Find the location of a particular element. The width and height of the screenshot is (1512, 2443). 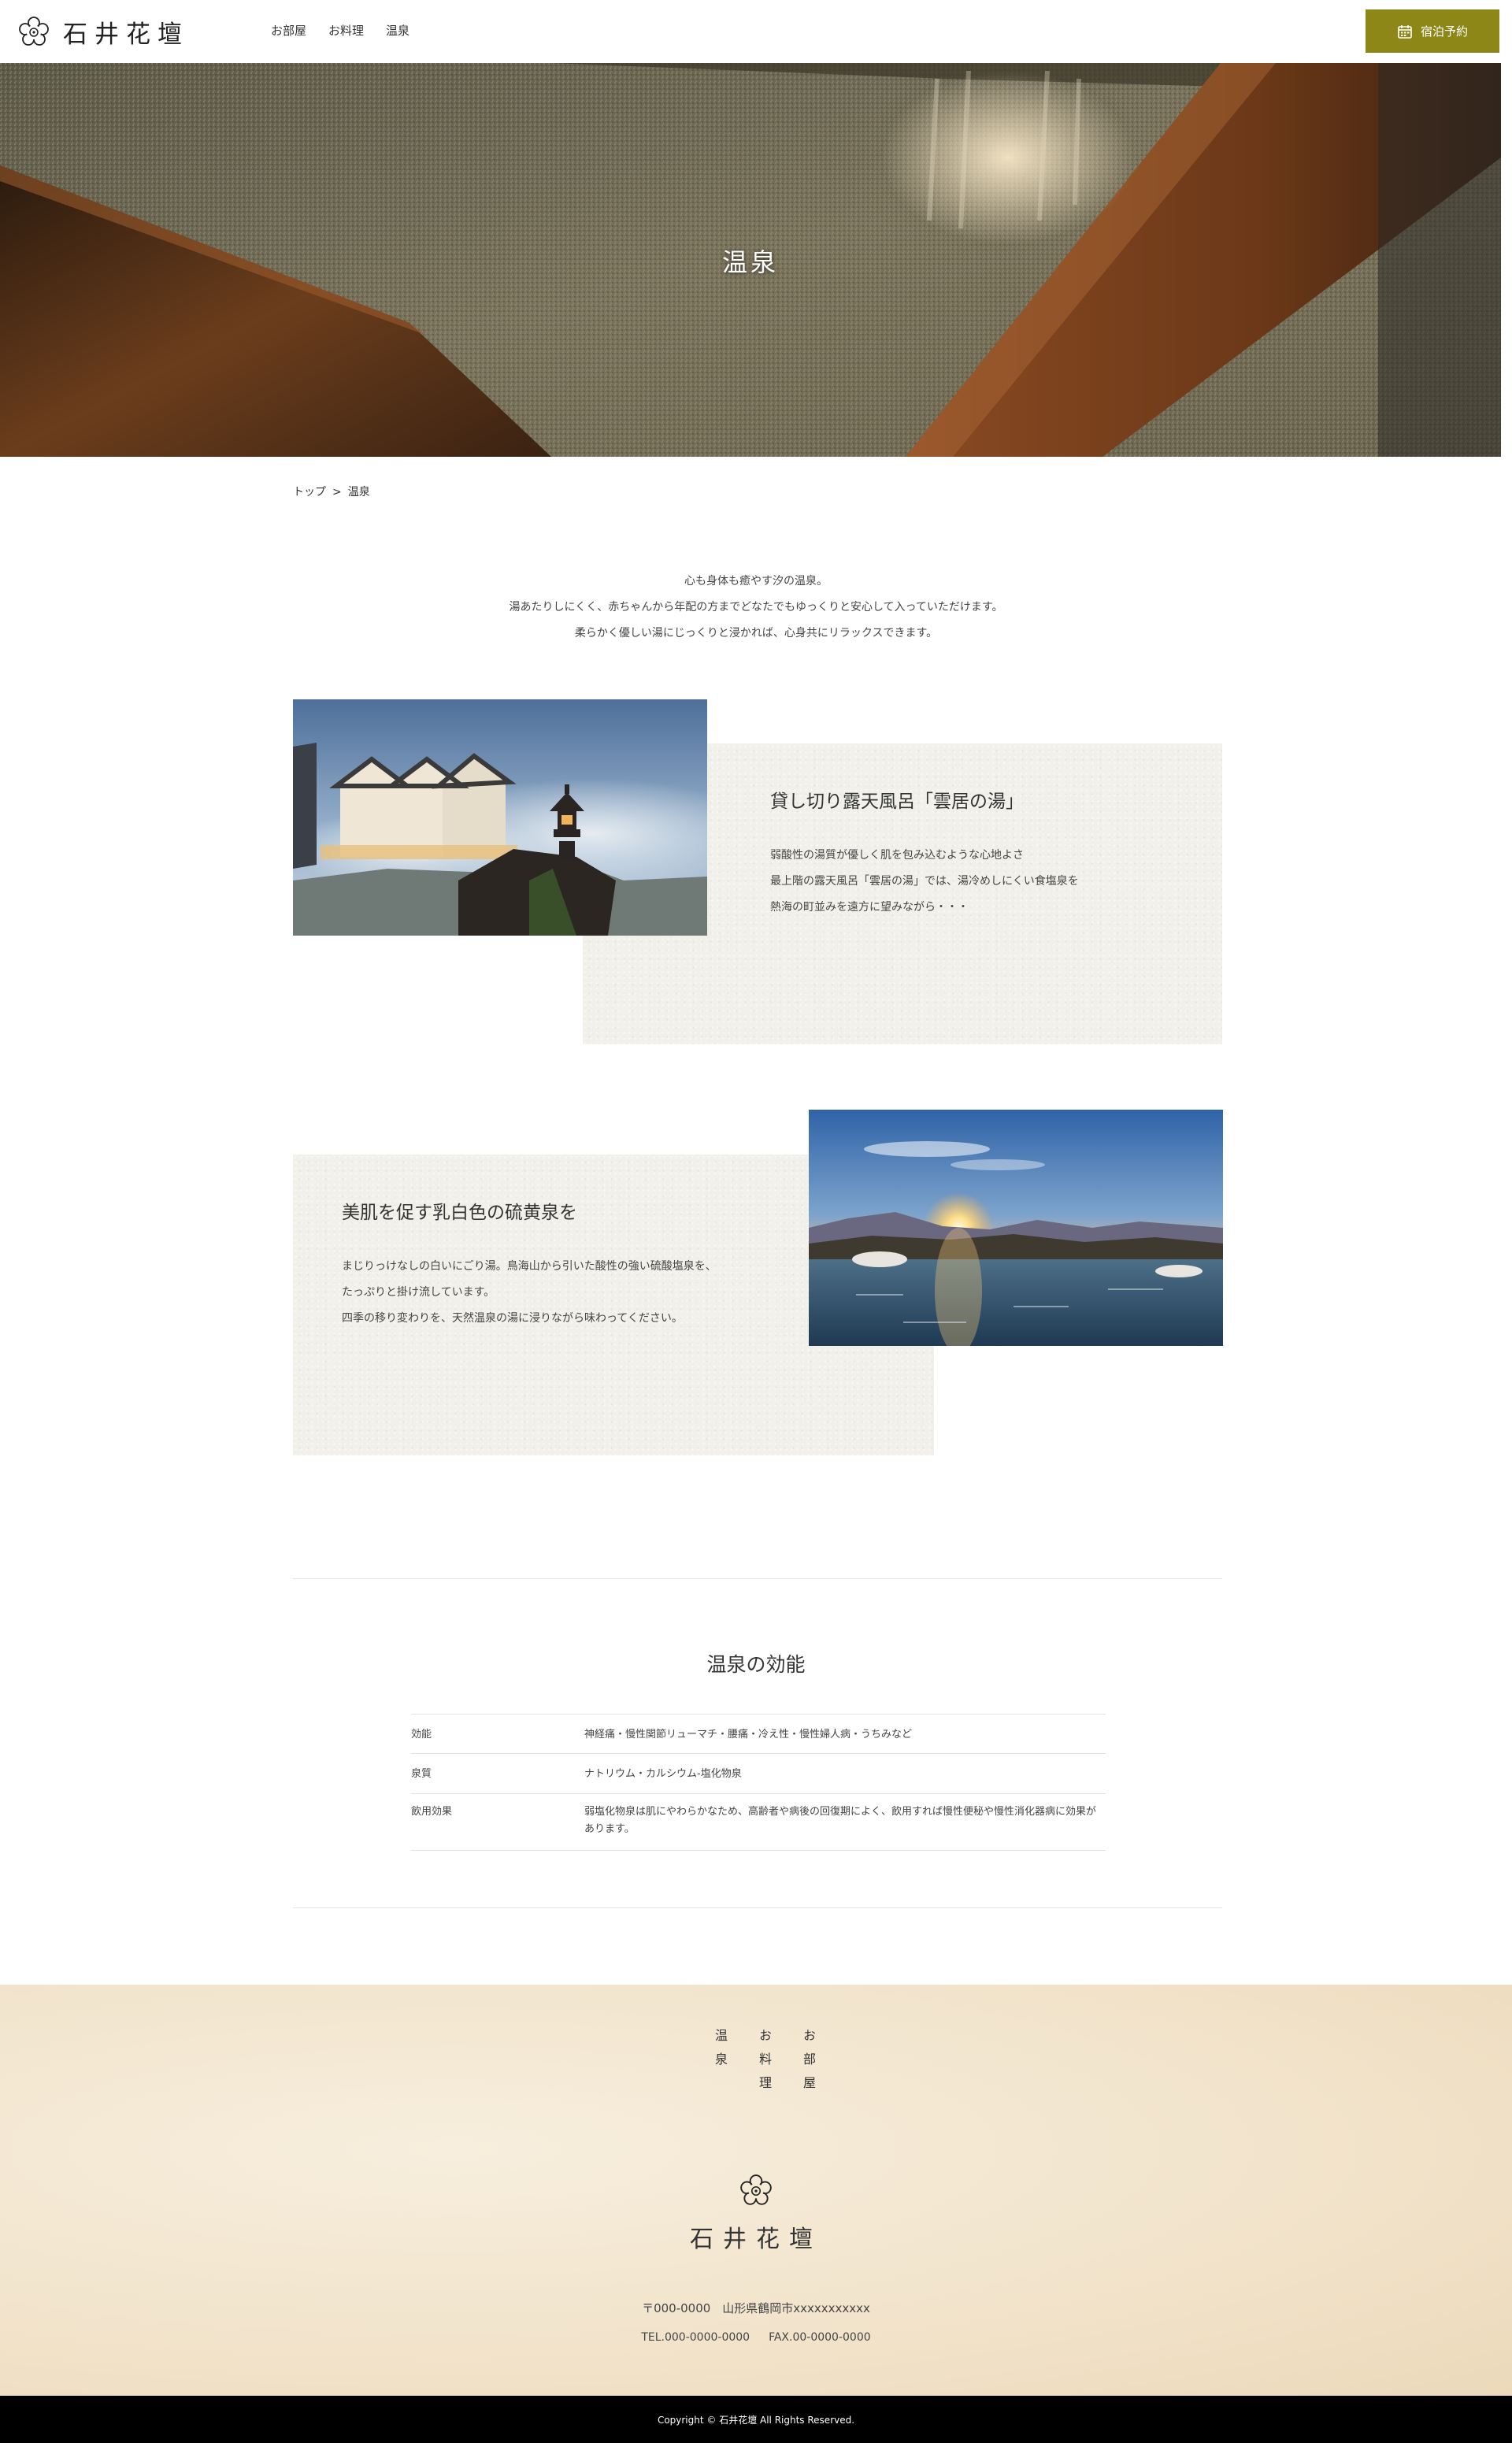

efficacy-key: 飲用効果 is located at coordinates (497, 1822).